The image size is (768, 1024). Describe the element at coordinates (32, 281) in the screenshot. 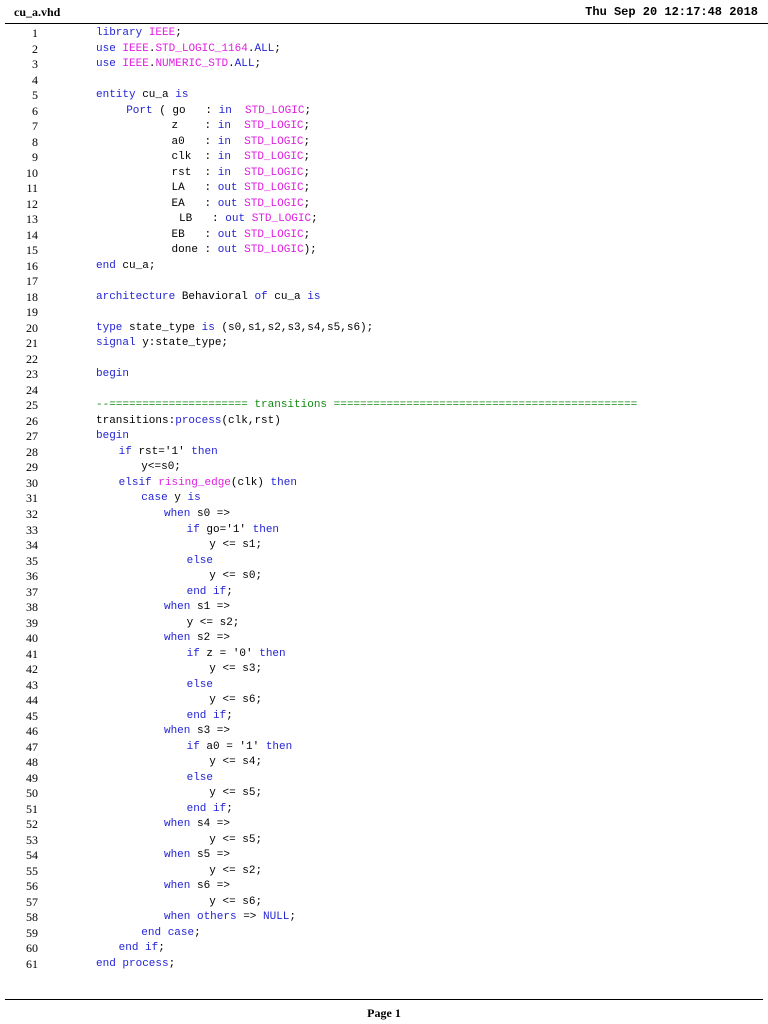

I see `line-number: 17` at that location.